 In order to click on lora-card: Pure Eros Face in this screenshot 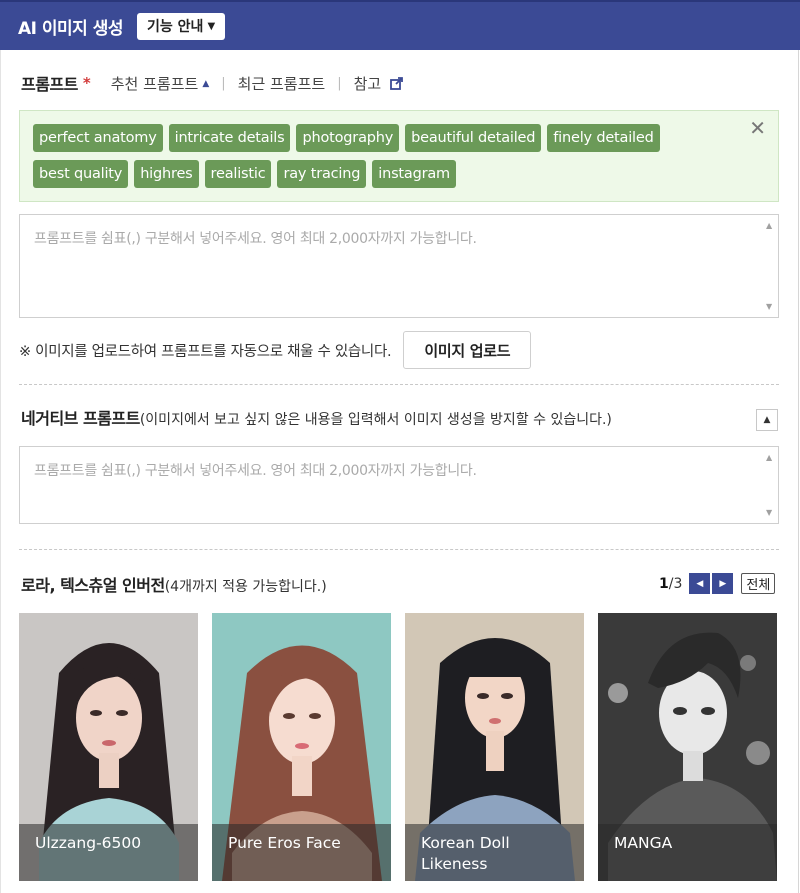, I will do `click(301, 747)`.